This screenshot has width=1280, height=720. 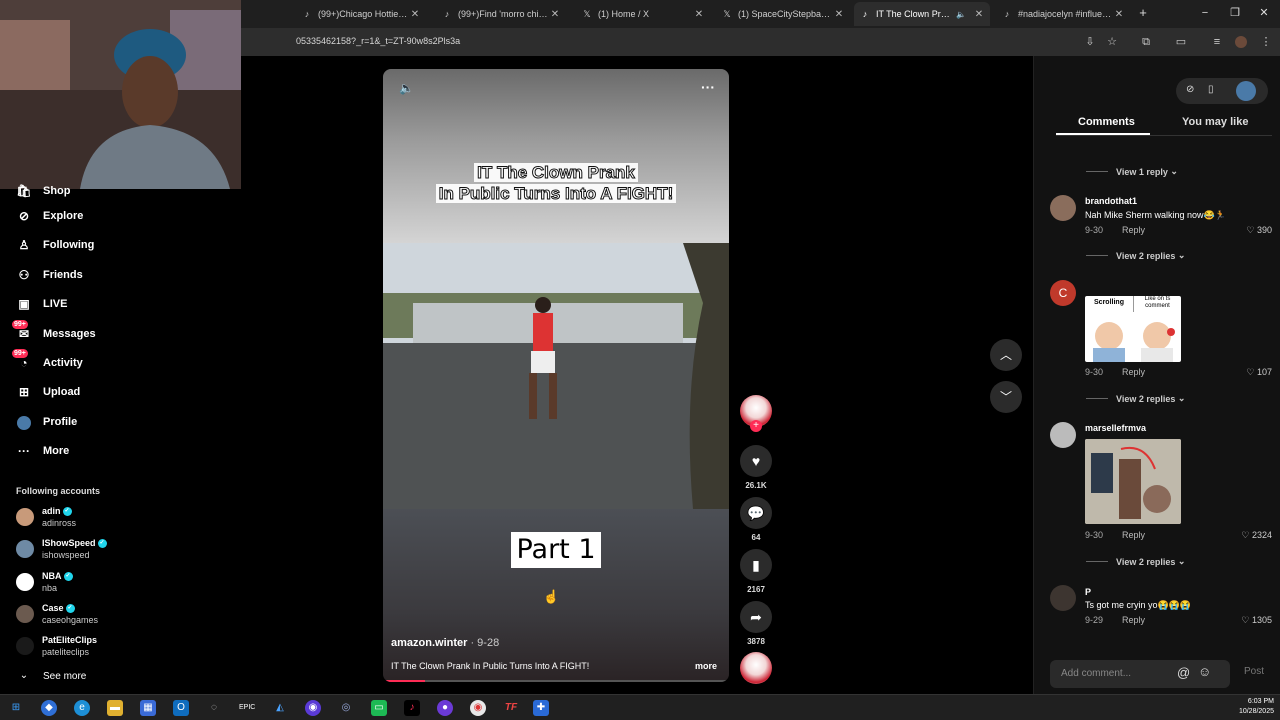 I want to click on mute-icon: 🔈, so click(x=406, y=88).